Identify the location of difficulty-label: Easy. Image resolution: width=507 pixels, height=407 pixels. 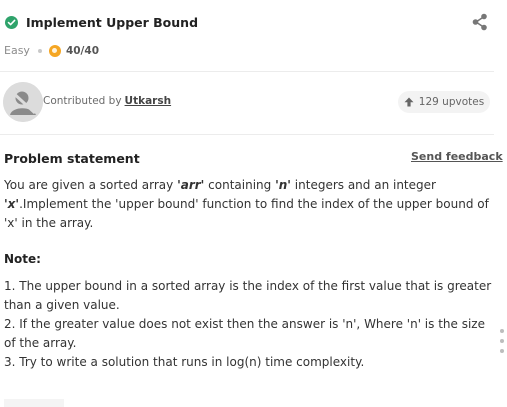
(17, 50).